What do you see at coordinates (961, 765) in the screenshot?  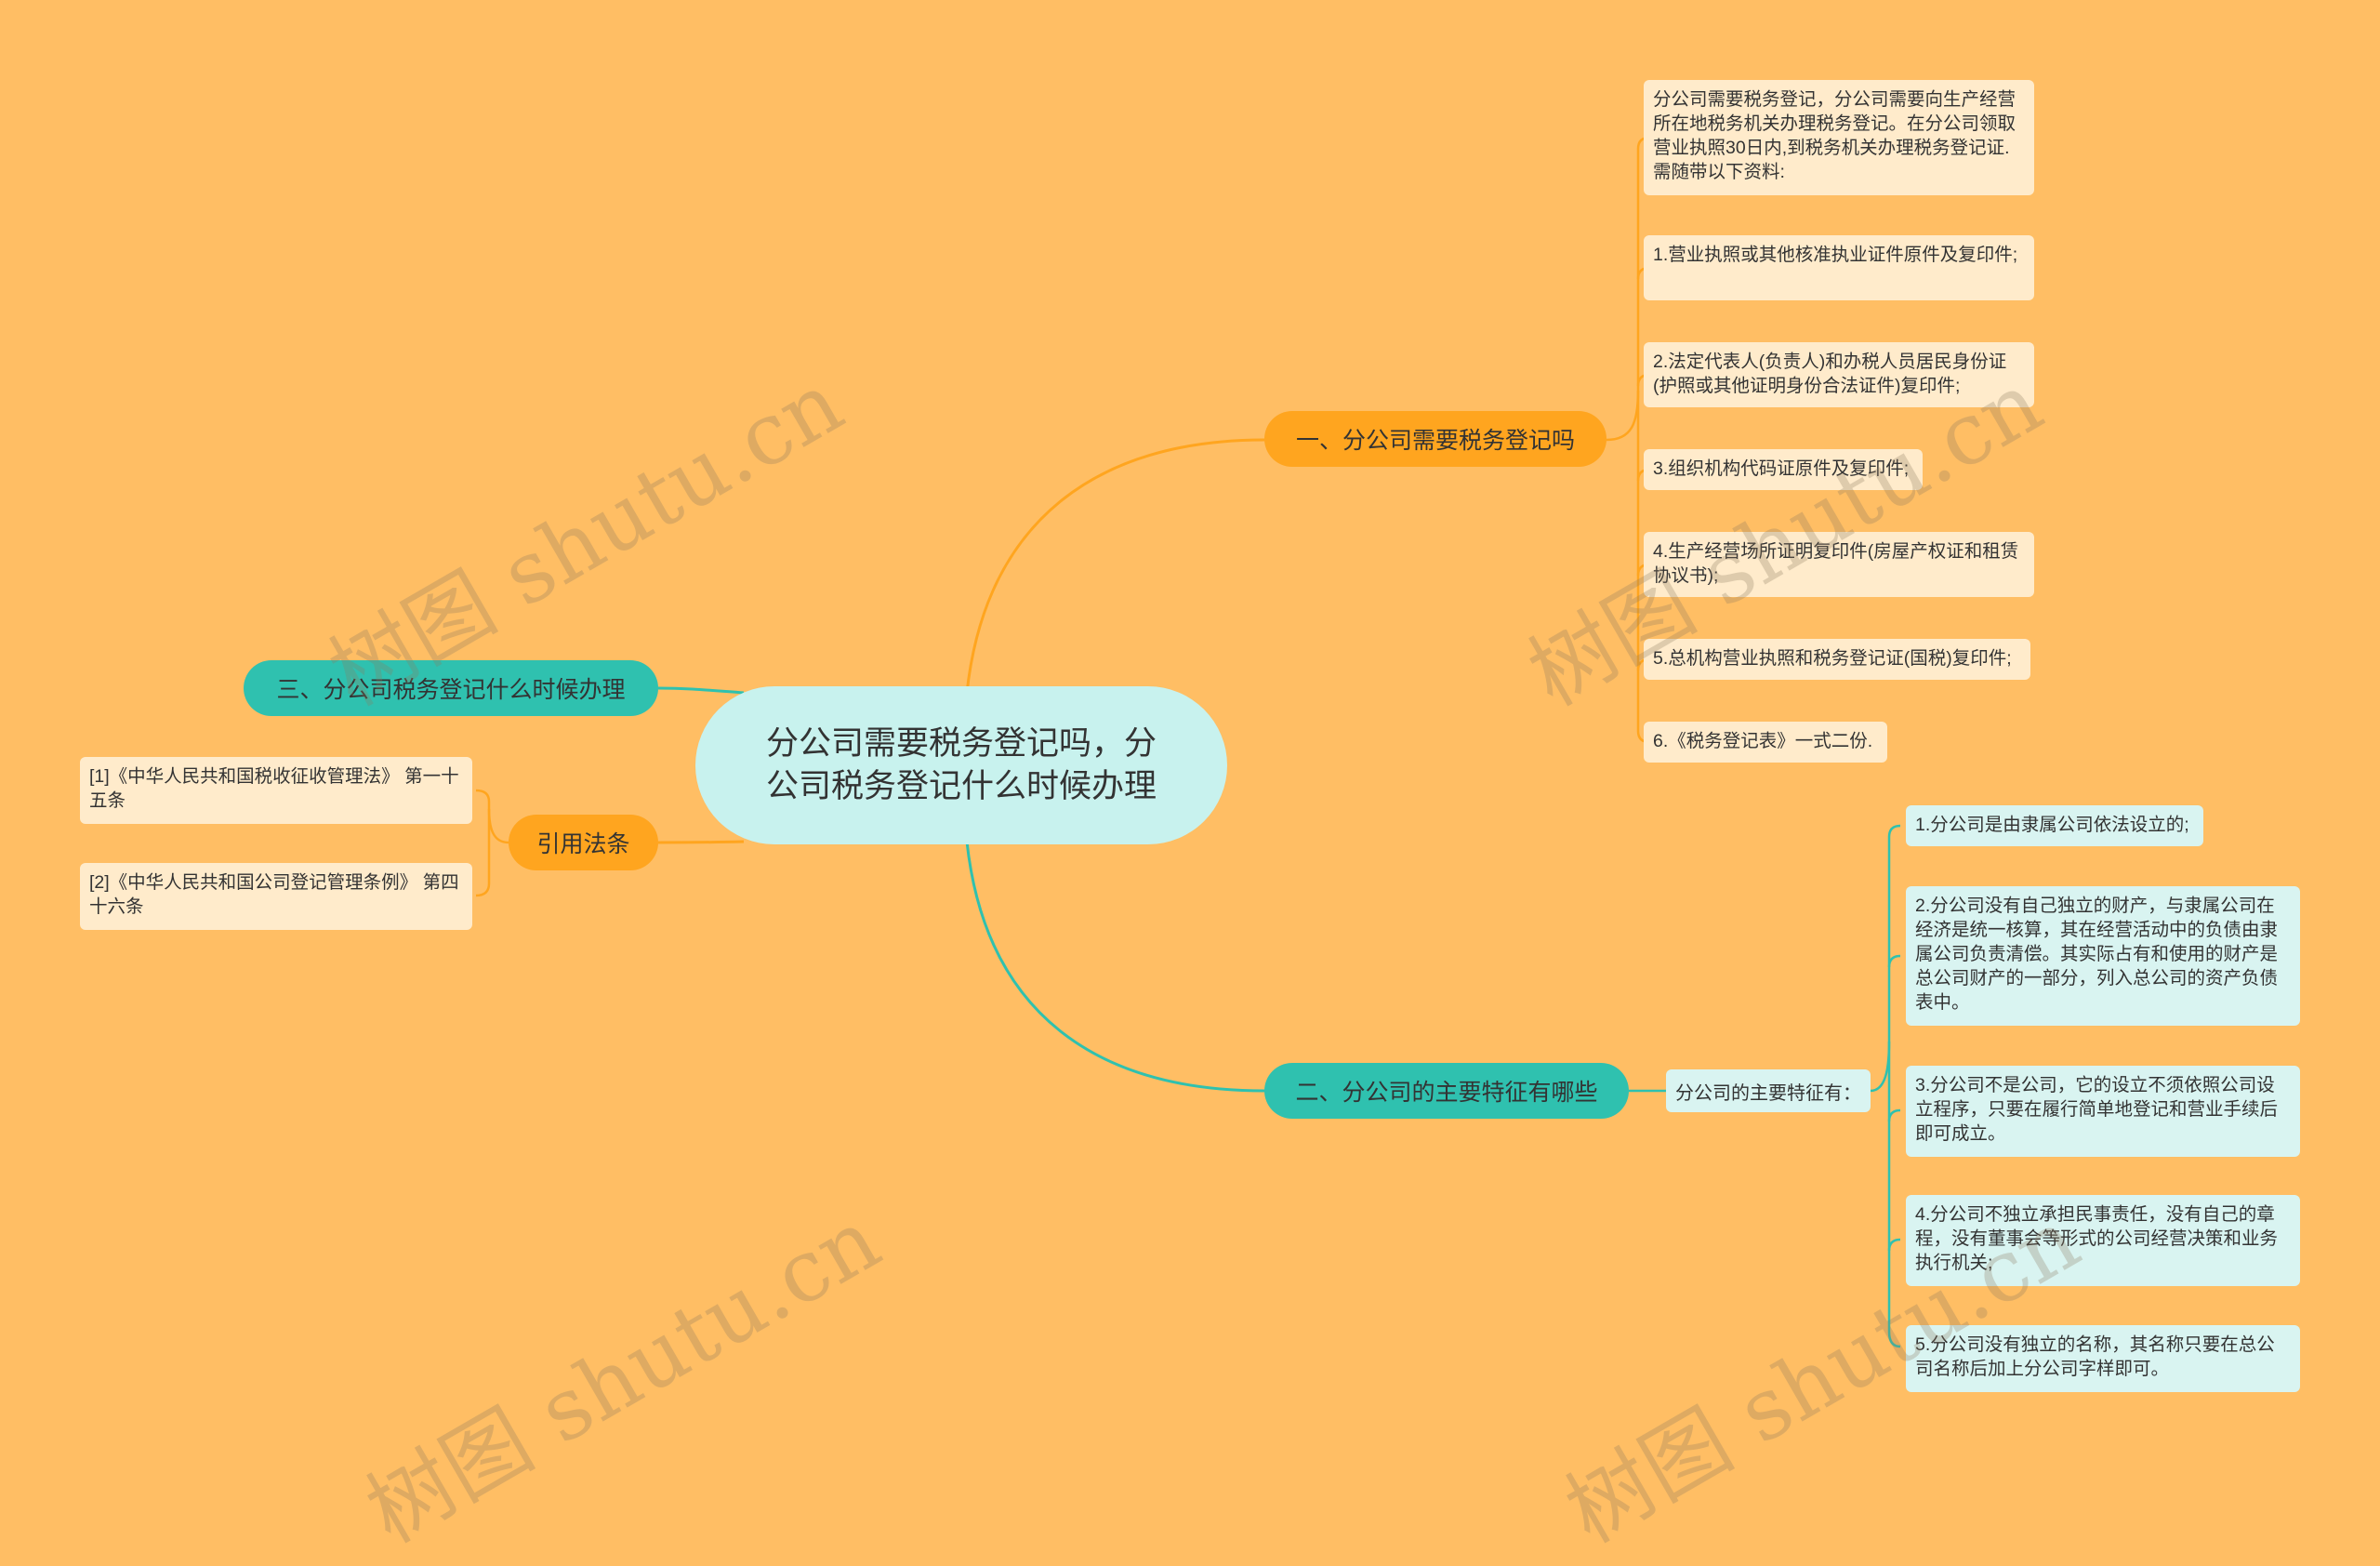 I see `root-topic: 分公司需要税务登记吗，分公司税务登记什么时候办理` at bounding box center [961, 765].